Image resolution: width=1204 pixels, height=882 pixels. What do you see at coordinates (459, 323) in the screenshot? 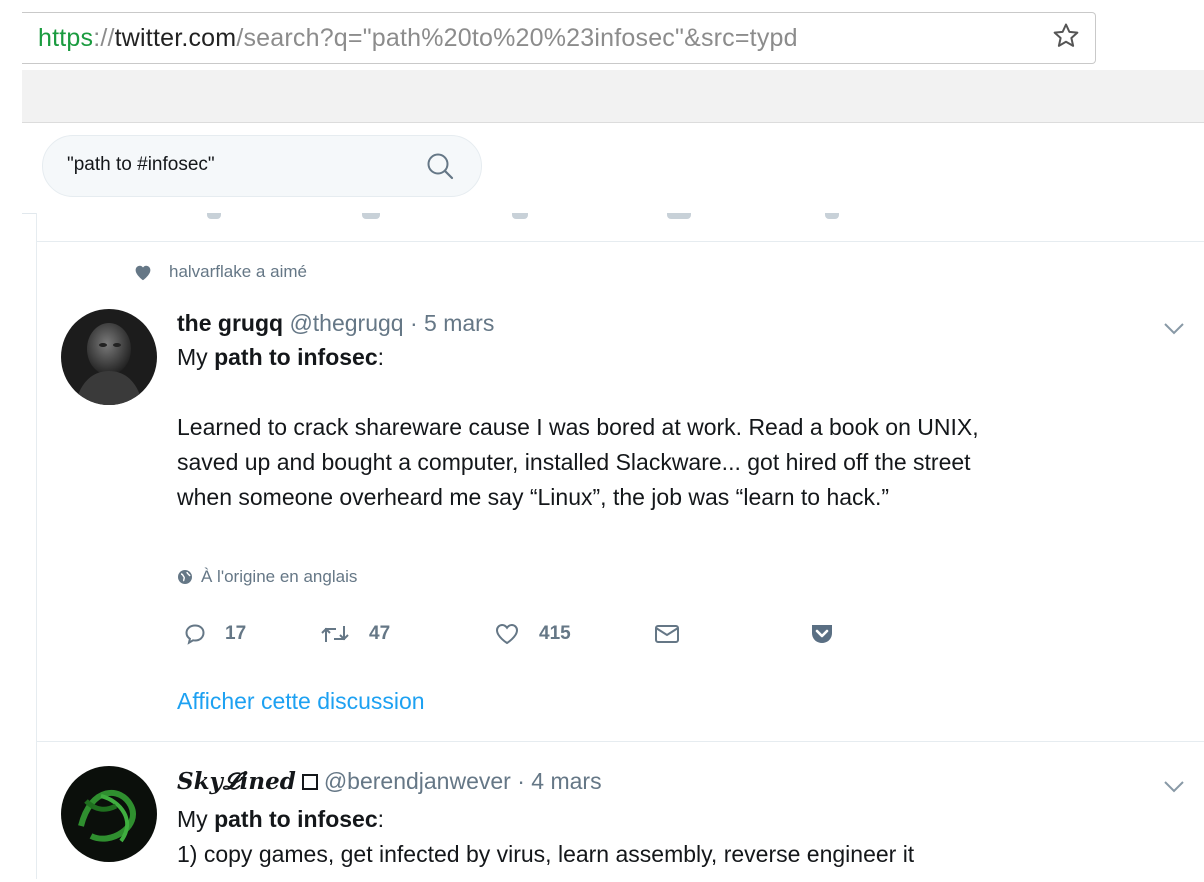
I see `timestamp: 5 mars` at bounding box center [459, 323].